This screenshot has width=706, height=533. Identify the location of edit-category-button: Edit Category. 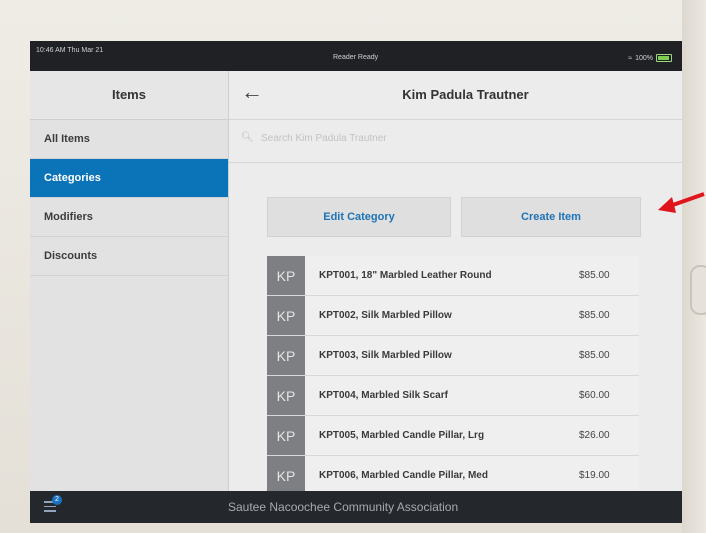
(359, 217).